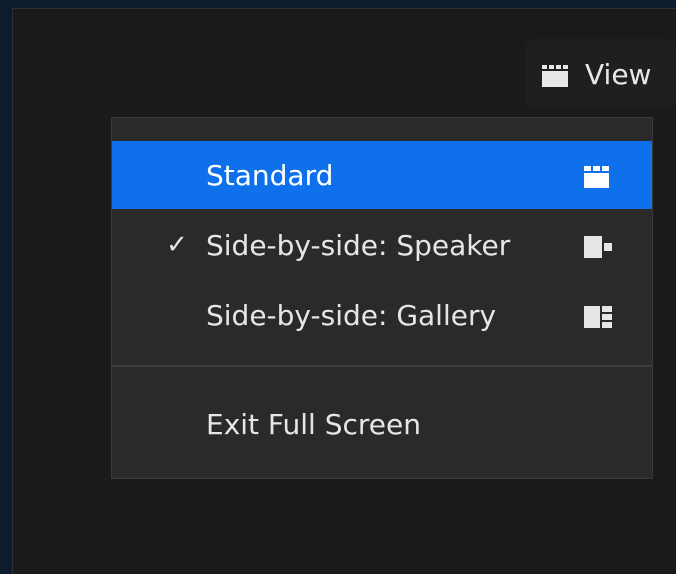 Image resolution: width=676 pixels, height=574 pixels. Describe the element at coordinates (600, 245) in the screenshot. I see `speaker-layout-icon` at that location.